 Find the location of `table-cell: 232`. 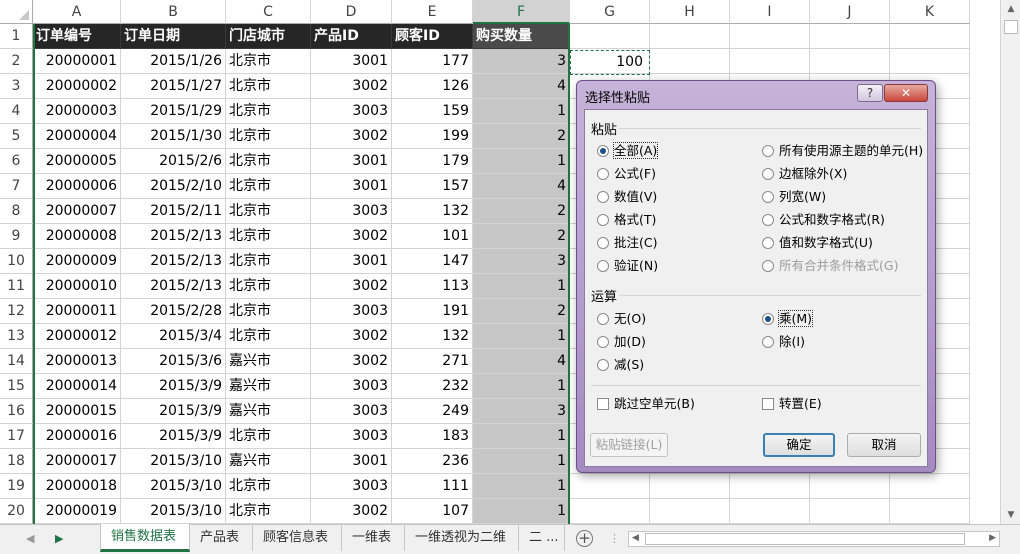

table-cell: 232 is located at coordinates (432, 386).